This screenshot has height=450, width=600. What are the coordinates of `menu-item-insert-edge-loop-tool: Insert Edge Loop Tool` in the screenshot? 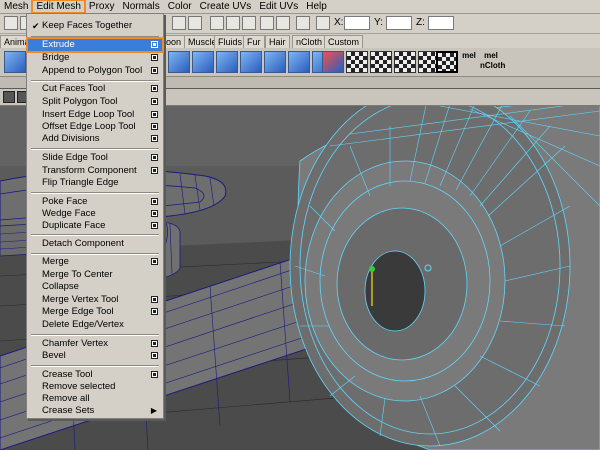 It's located at (95, 115).